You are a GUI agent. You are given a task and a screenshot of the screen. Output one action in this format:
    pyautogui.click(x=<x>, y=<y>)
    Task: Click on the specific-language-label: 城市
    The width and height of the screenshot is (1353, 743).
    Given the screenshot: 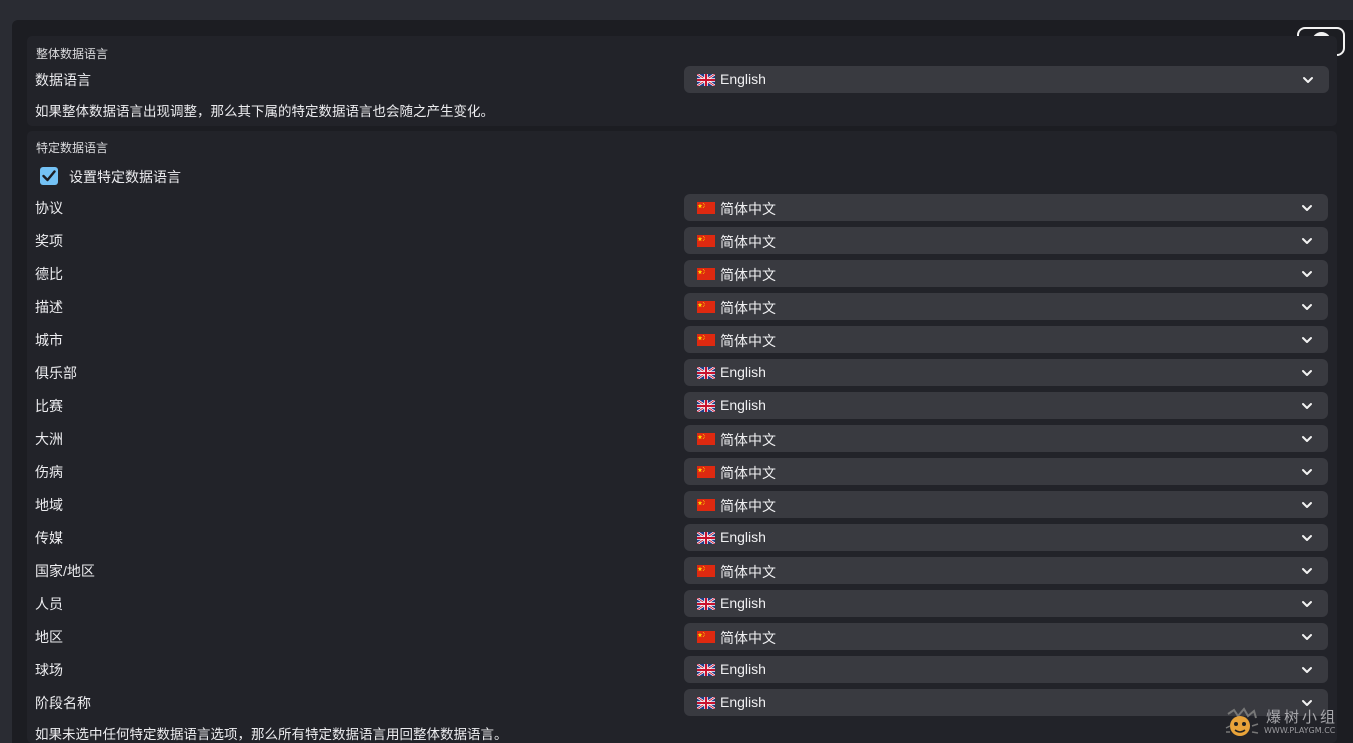 What is the action you would take?
    pyautogui.click(x=49, y=340)
    